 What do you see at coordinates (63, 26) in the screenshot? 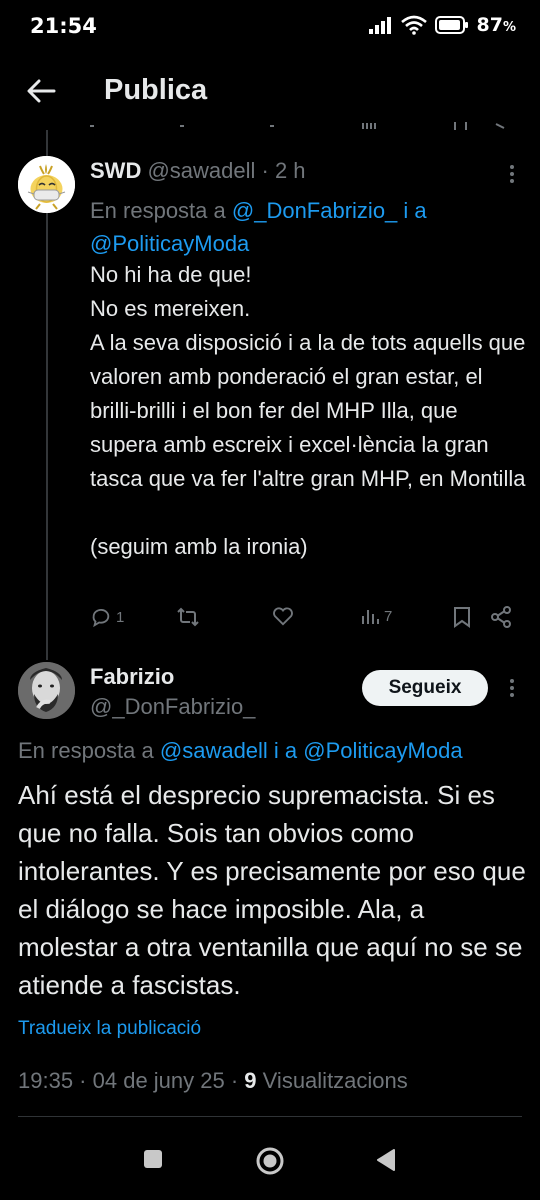
I see `status-time: 21:54` at bounding box center [63, 26].